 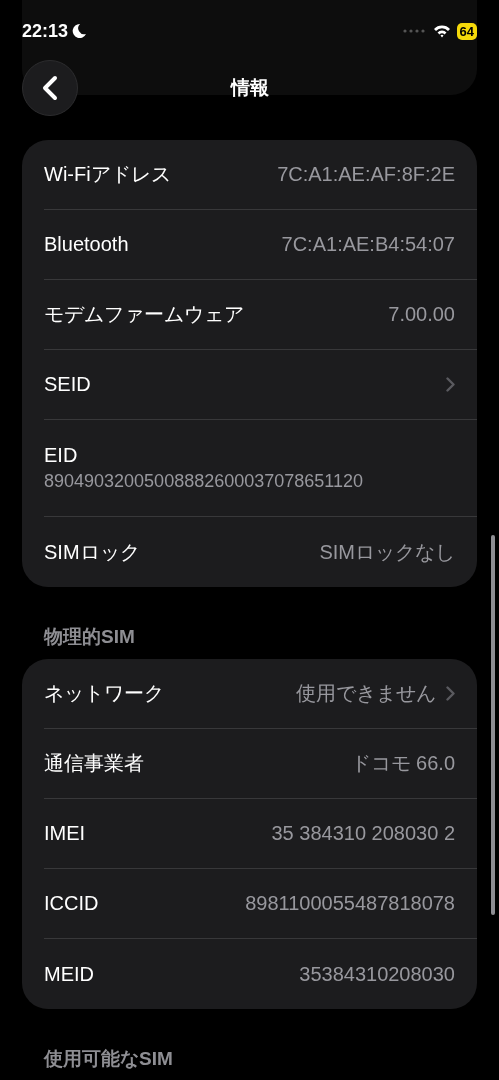 I want to click on status-time: 22:13, so click(x=45, y=31).